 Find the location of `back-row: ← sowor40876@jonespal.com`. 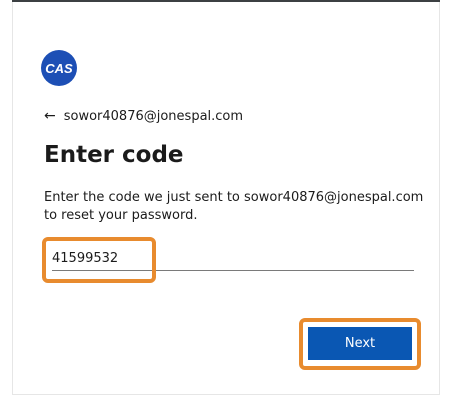

back-row: ← sowor40876@jonespal.com is located at coordinates (143, 116).